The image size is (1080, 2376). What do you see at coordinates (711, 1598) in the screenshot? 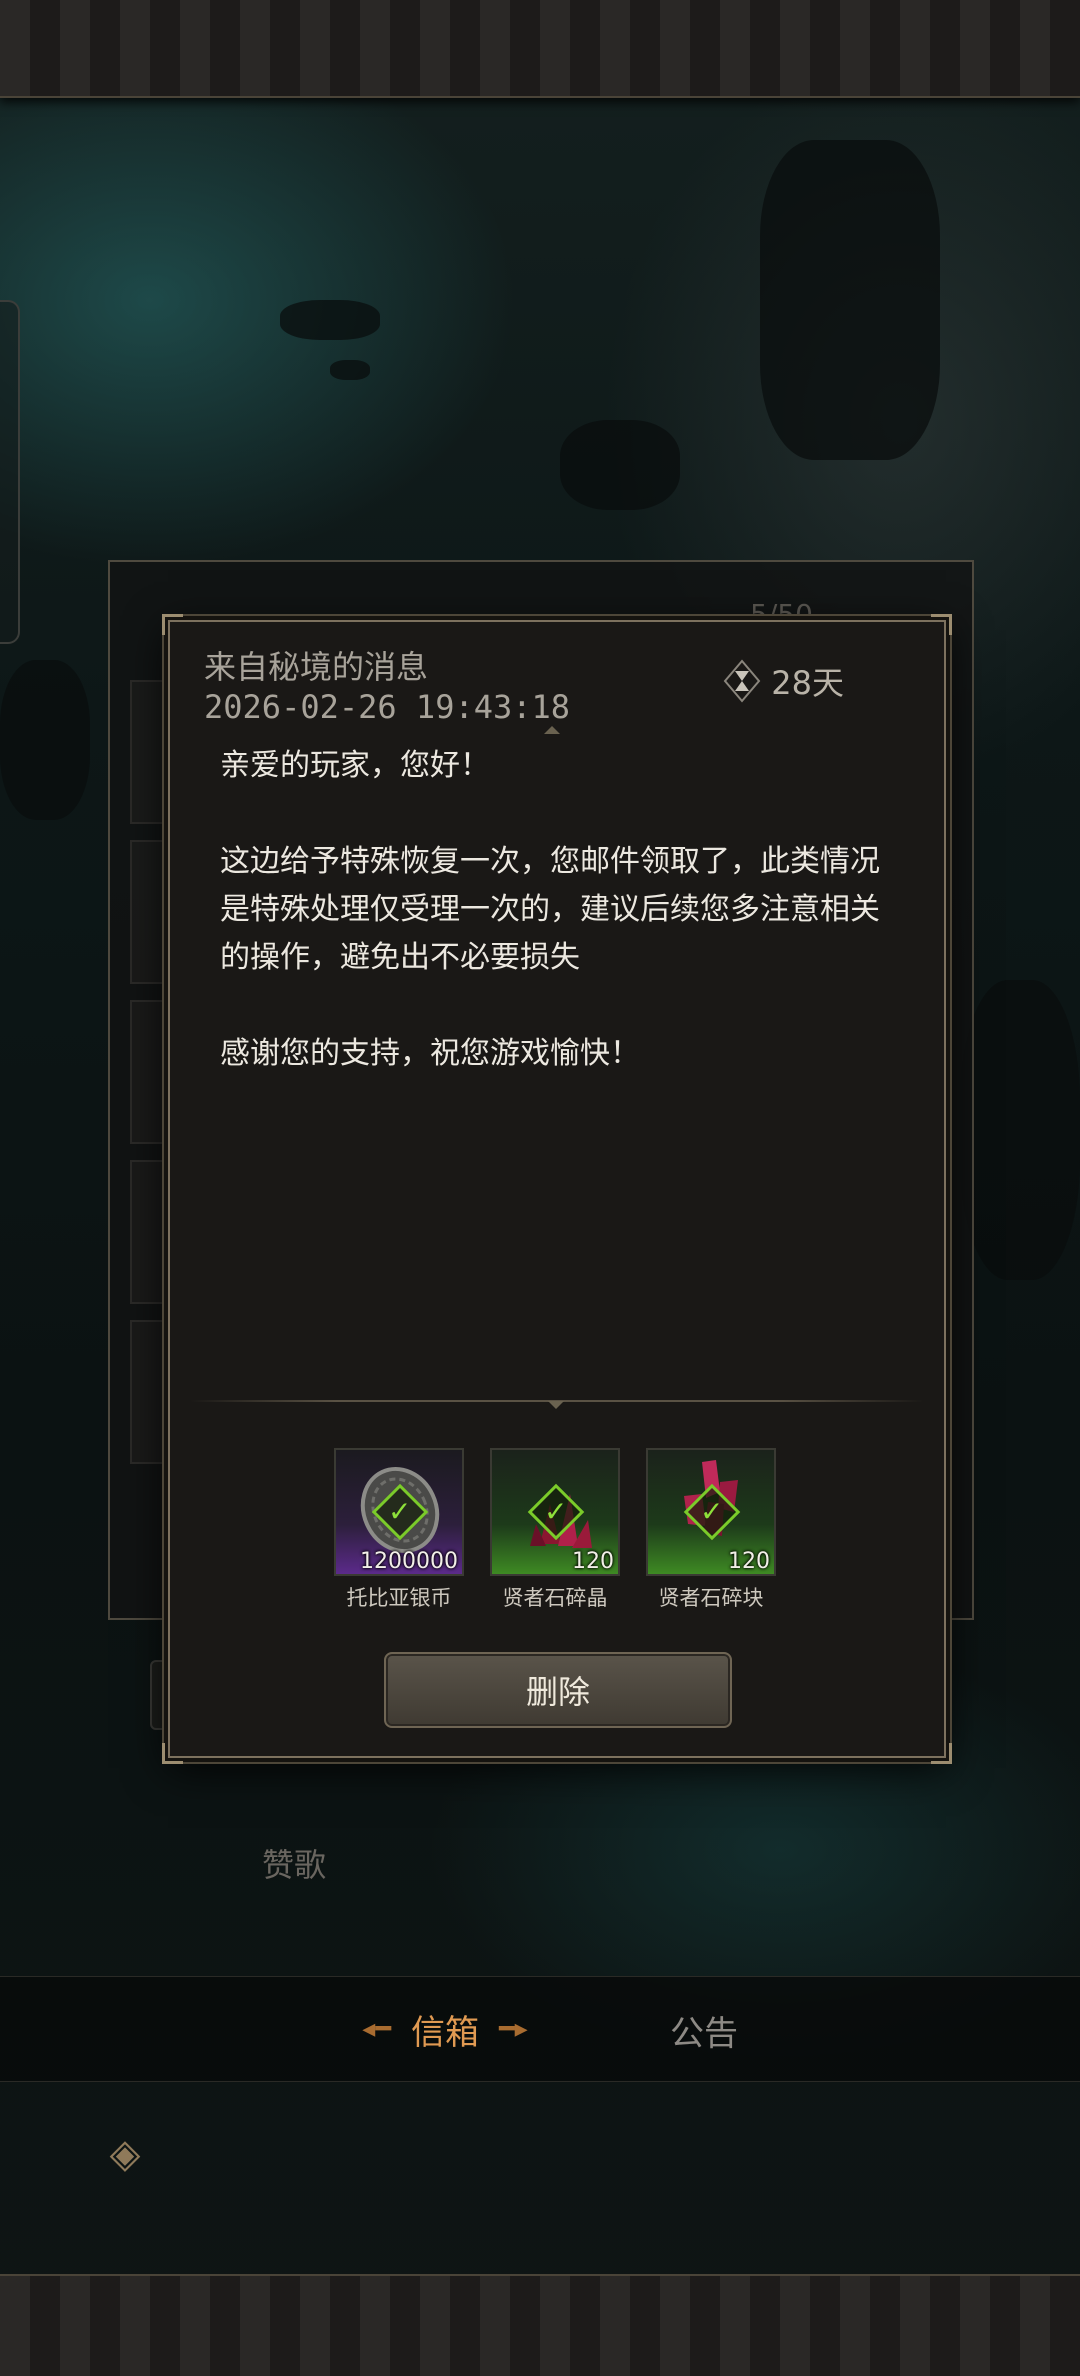
I see `reward-name: 贤者石碎块` at bounding box center [711, 1598].